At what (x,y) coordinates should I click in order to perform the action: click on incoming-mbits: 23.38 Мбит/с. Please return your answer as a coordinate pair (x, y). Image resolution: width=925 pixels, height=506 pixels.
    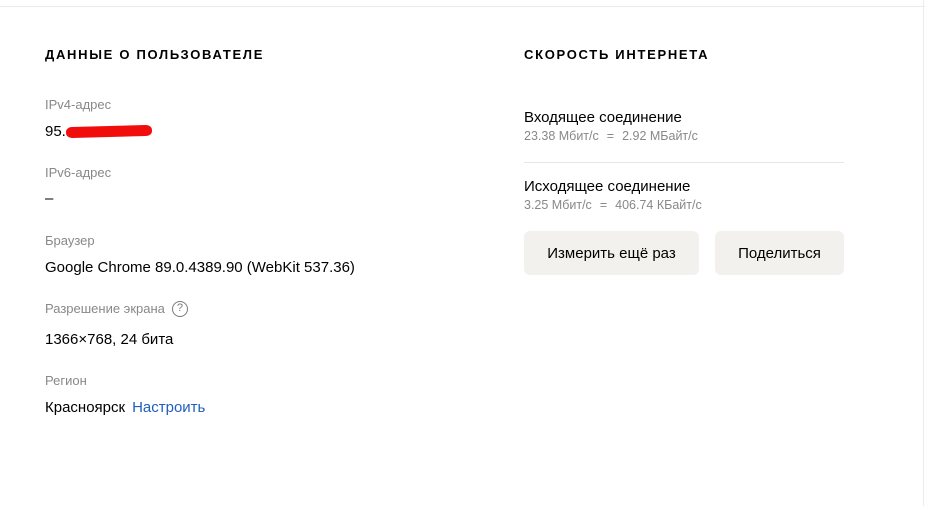
    Looking at the image, I should click on (561, 136).